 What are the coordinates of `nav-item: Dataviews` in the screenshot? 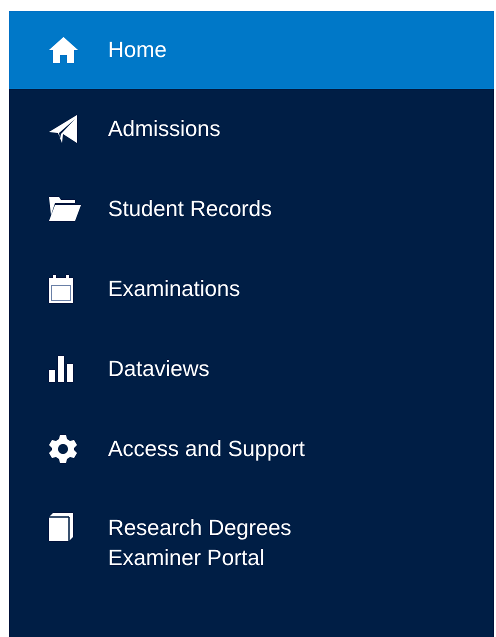 It's located at (251, 369).